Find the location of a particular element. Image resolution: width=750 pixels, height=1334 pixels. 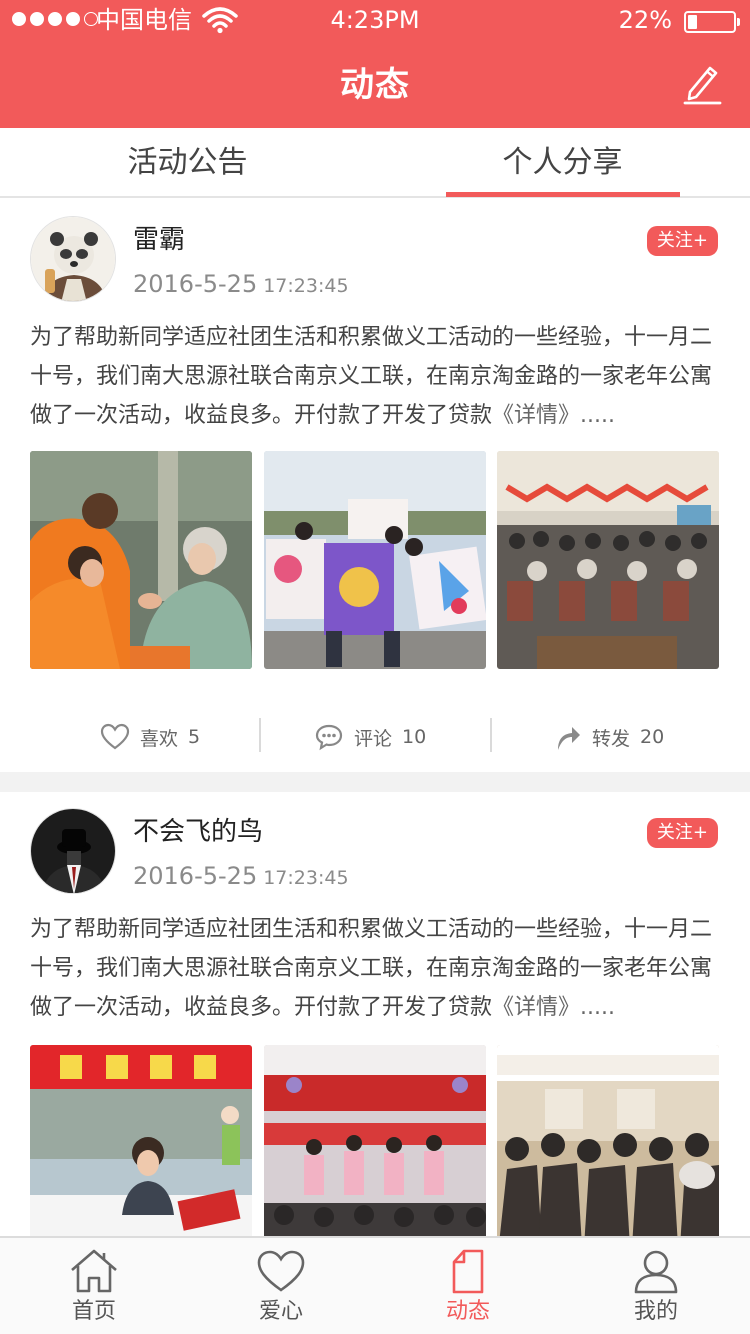

post-actions: 喜欢 5 评论 10 转发 20 is located at coordinates (375, 737).